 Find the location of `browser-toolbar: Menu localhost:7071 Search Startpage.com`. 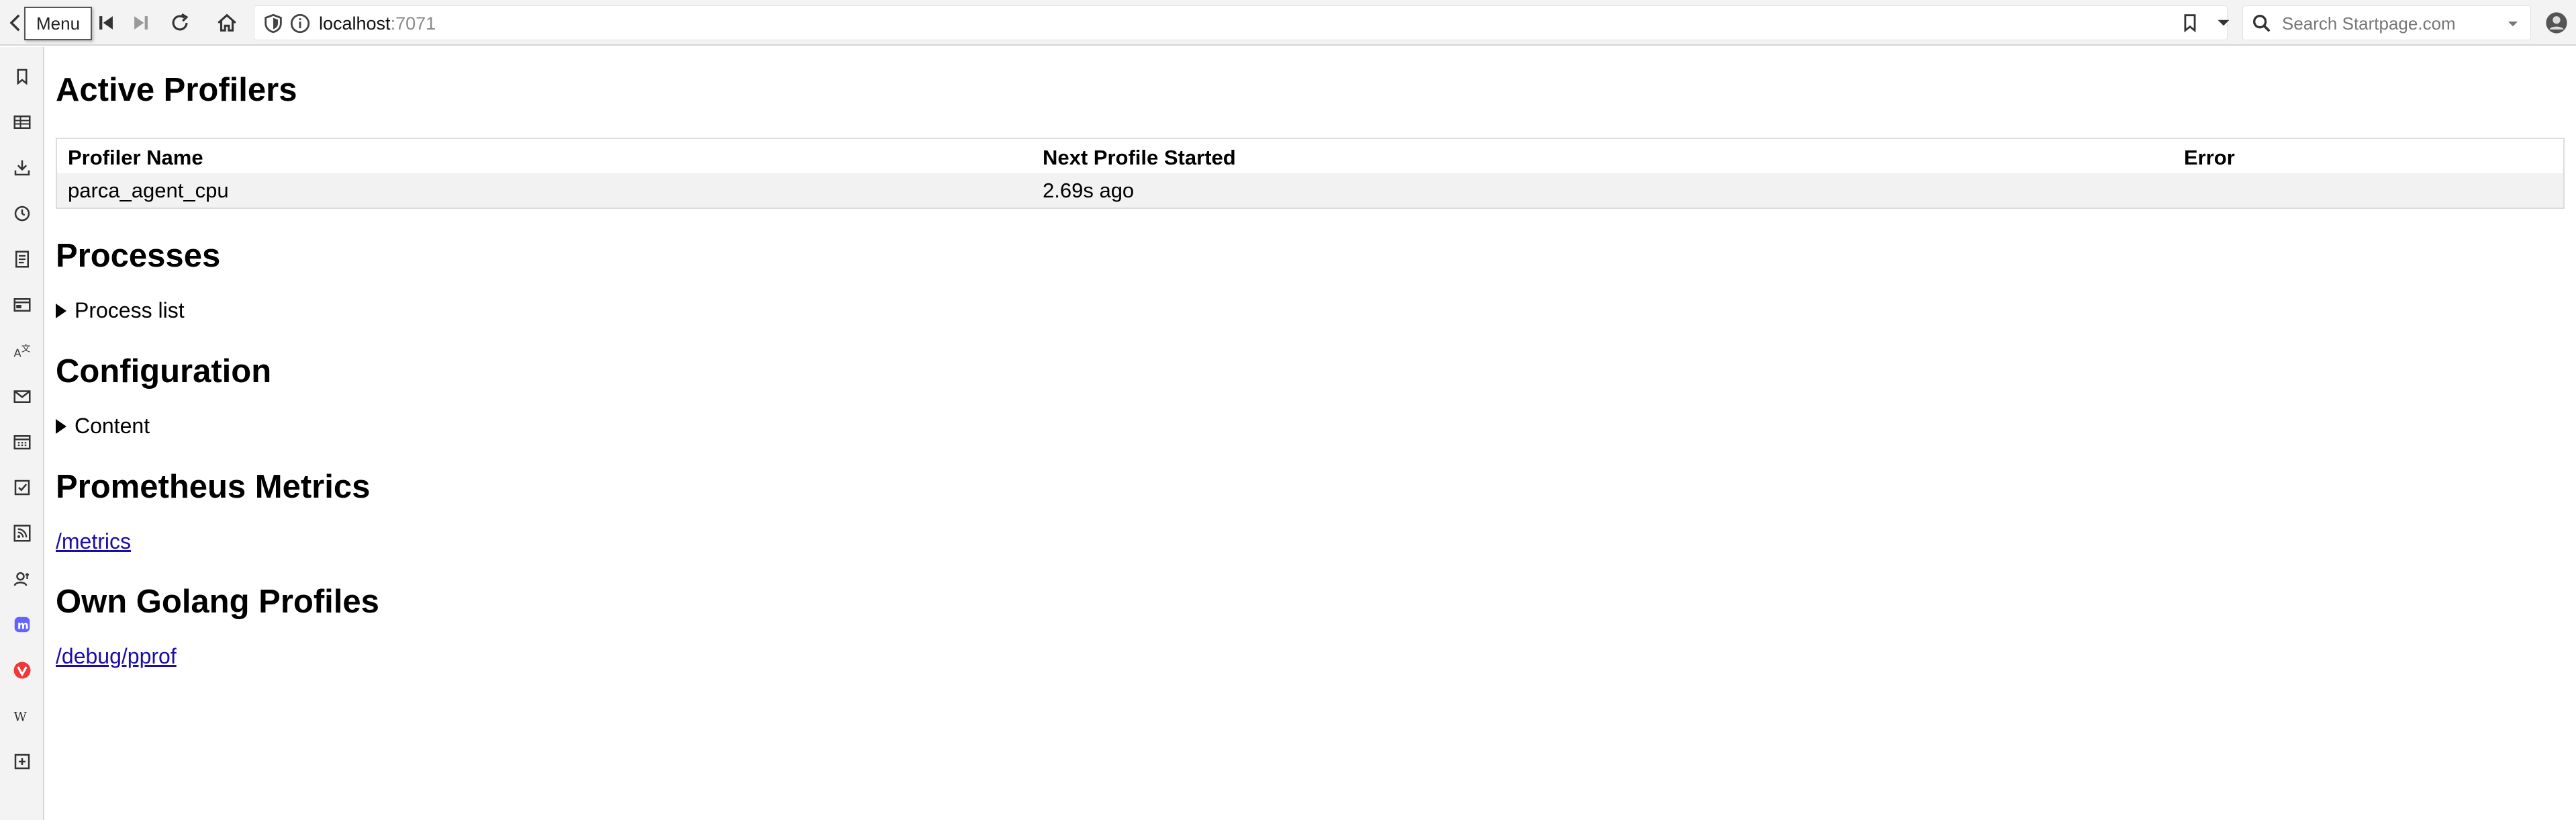

browser-toolbar: Menu localhost:7071 Search Startpage.com is located at coordinates (1288, 23).